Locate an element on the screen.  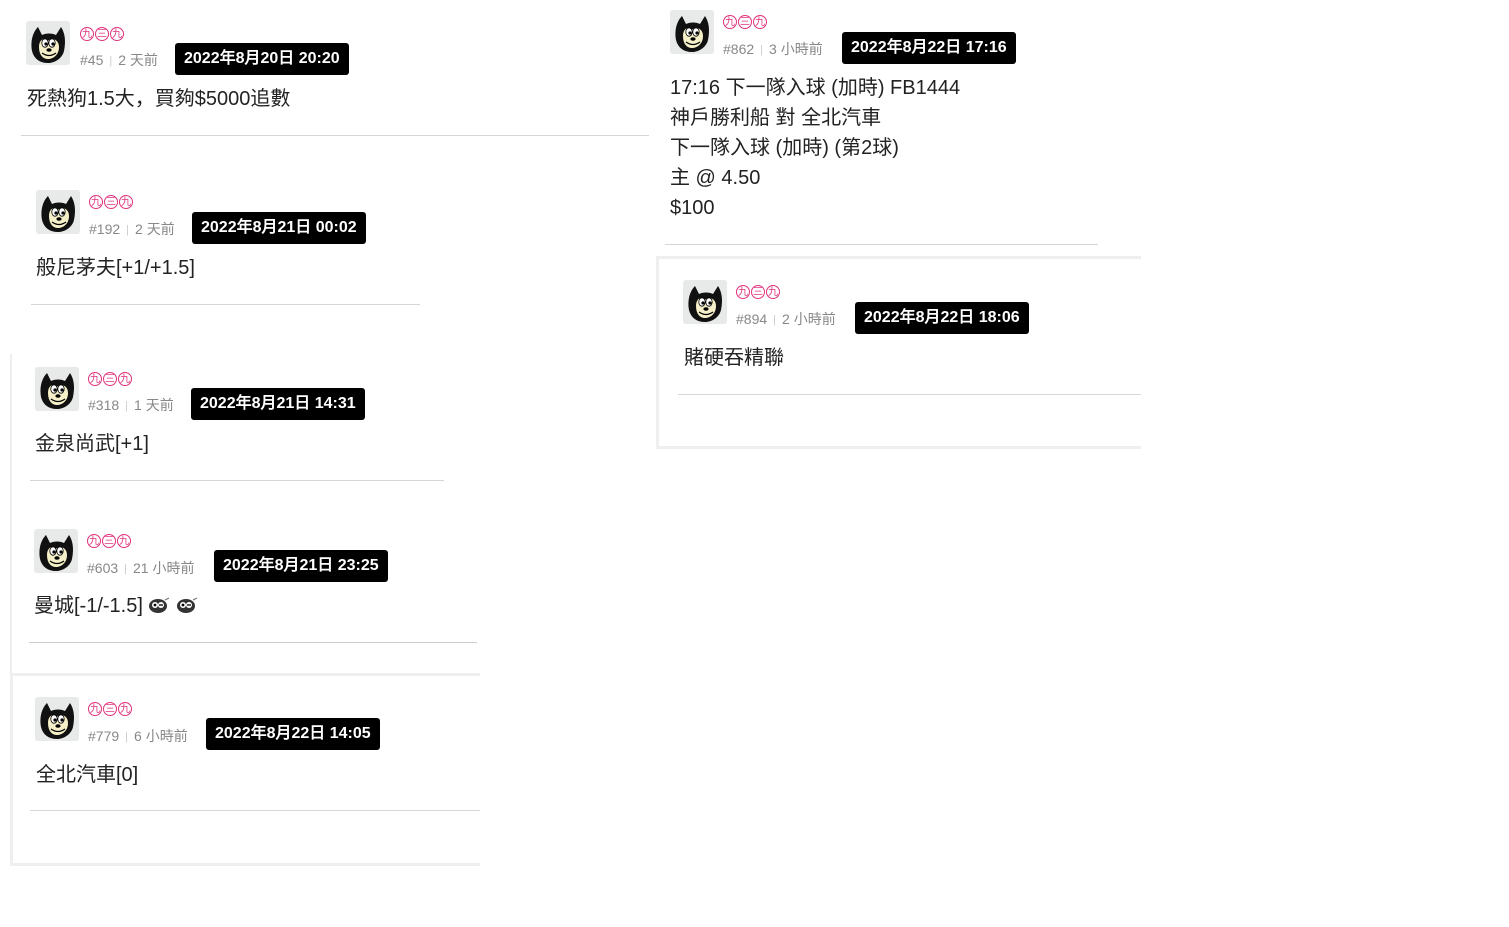
relative-time: 3 小時前 is located at coordinates (796, 49).